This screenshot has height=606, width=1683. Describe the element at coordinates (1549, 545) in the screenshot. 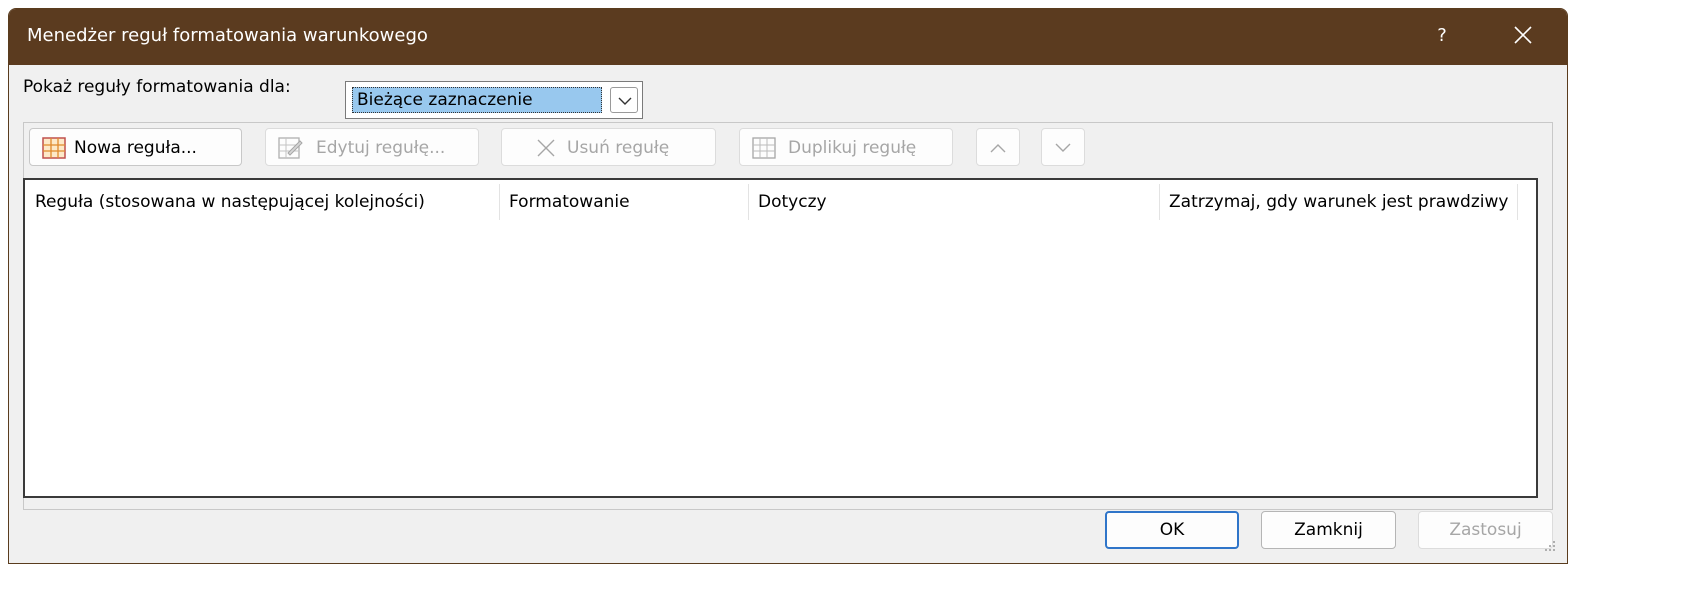

I see `resize-grip-icon` at that location.